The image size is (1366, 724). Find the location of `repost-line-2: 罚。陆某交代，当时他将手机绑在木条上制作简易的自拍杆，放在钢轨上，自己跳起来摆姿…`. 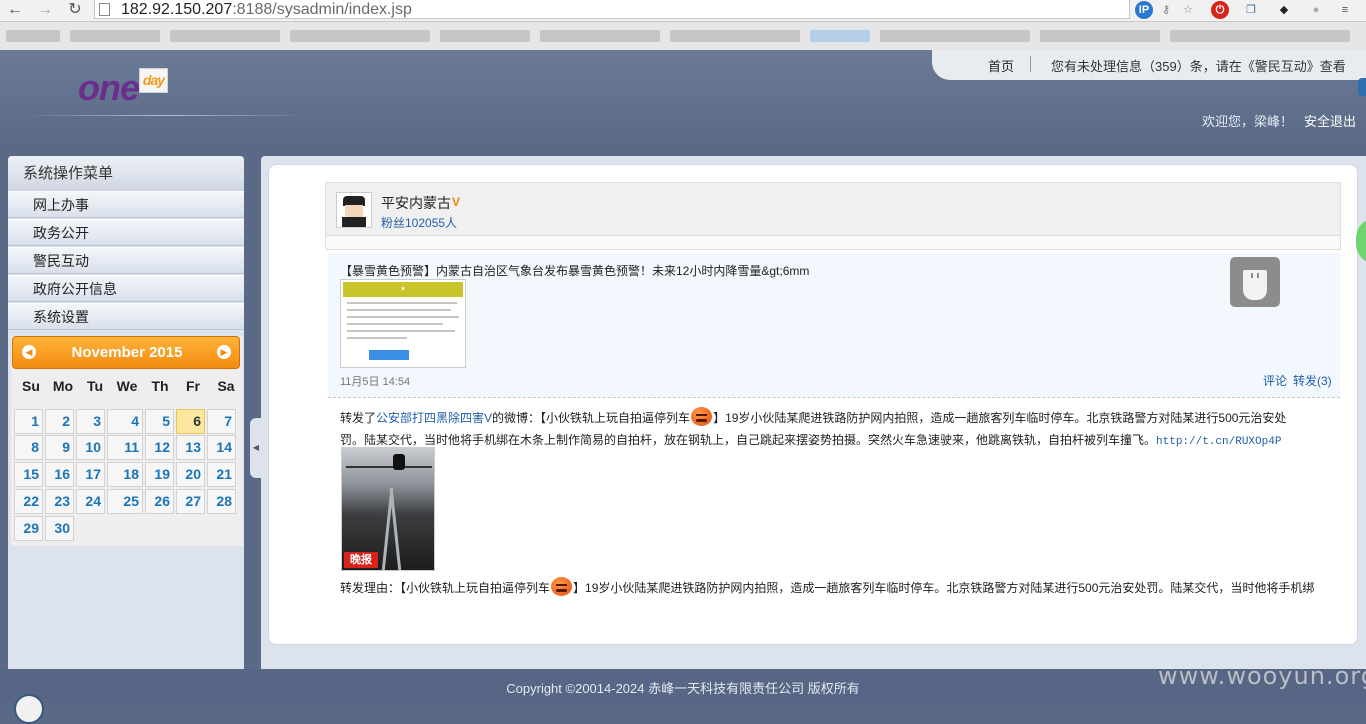

repost-line-2: 罚。陆某交代，当时他将手机绑在木条上制作简易的自拍杆，放在钢轨上，自己跳起来摆姿… is located at coordinates (811, 440).